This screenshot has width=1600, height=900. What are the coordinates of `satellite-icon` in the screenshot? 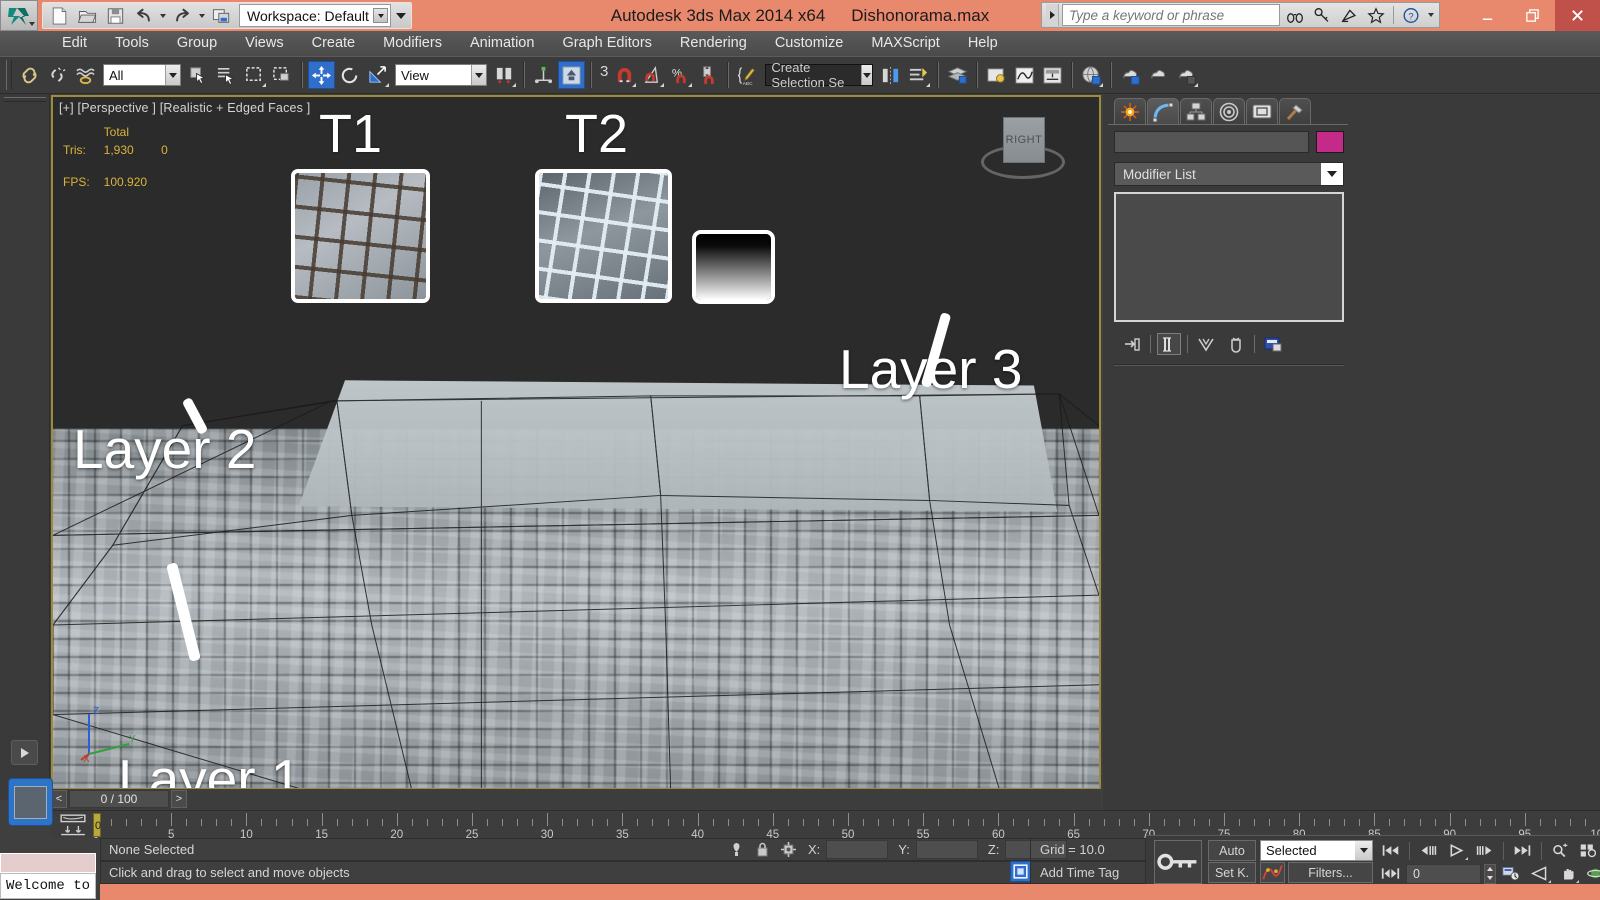 It's located at (1349, 15).